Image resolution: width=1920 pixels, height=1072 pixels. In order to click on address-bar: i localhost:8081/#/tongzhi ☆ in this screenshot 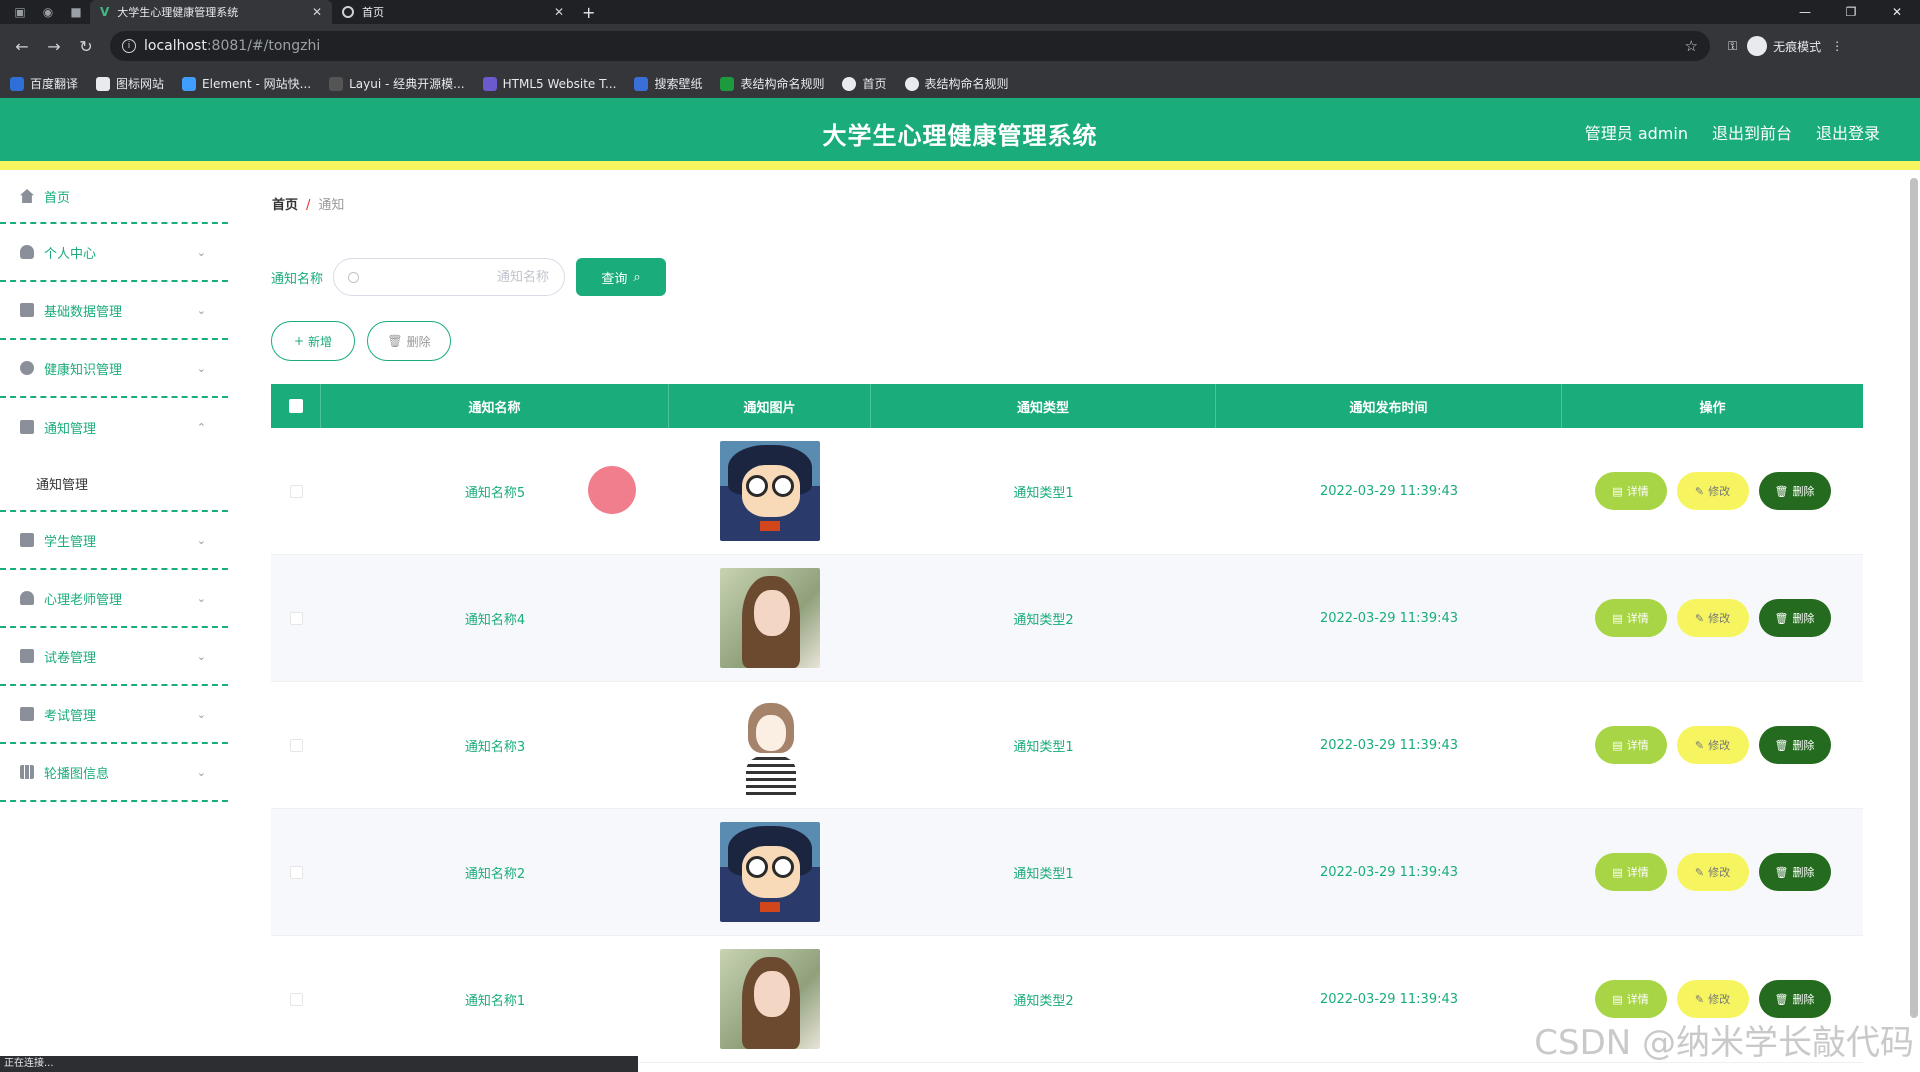, I will do `click(910, 46)`.